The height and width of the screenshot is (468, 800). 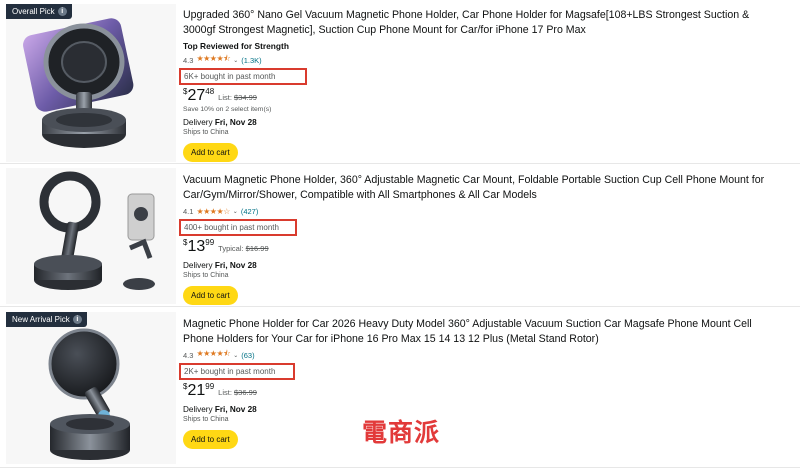 I want to click on price-whole: 21, so click(x=196, y=390).